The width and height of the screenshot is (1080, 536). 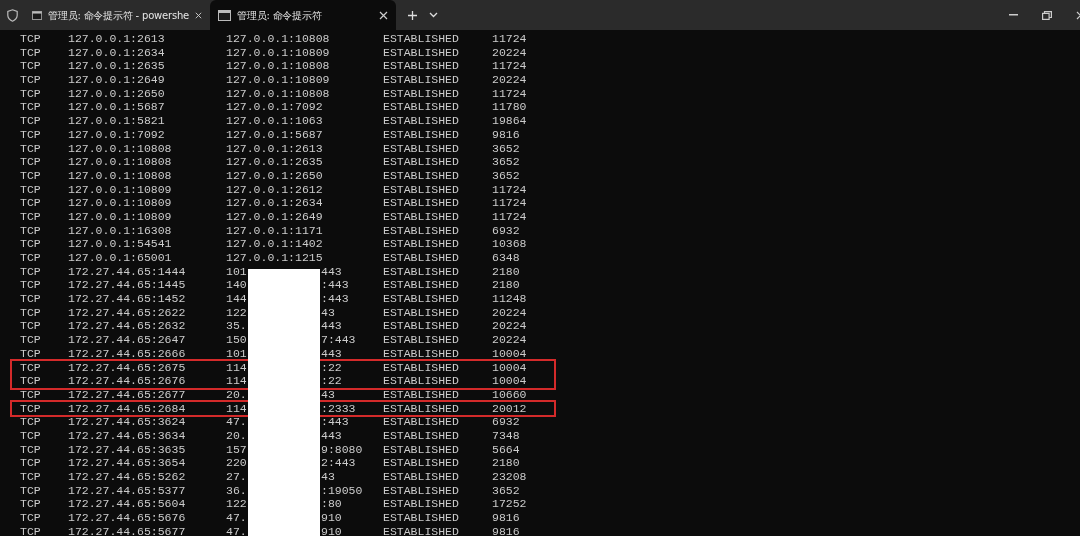 What do you see at coordinates (412, 15) in the screenshot?
I see `plus-icon` at bounding box center [412, 15].